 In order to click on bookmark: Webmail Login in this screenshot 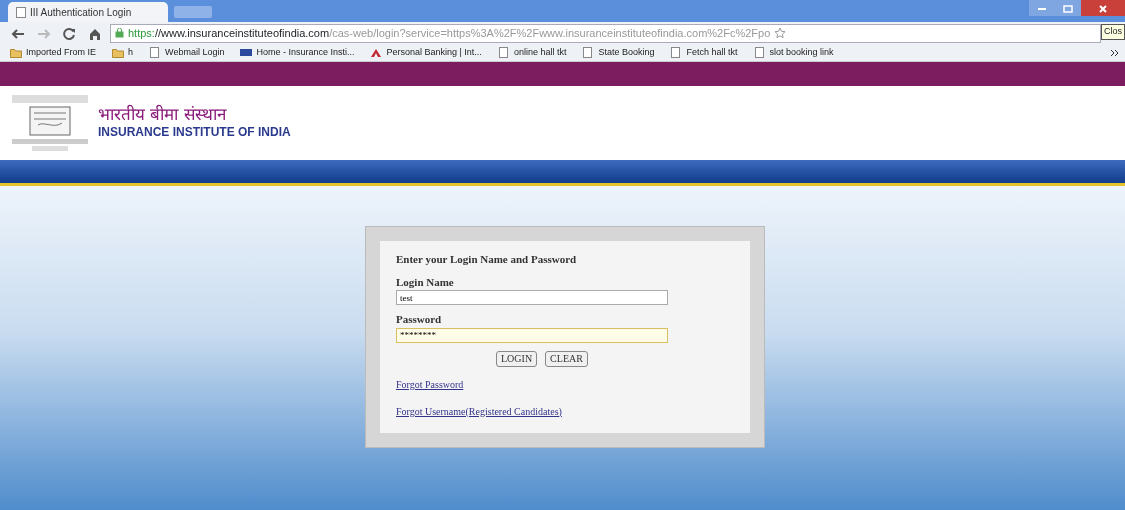, I will do `click(187, 52)`.